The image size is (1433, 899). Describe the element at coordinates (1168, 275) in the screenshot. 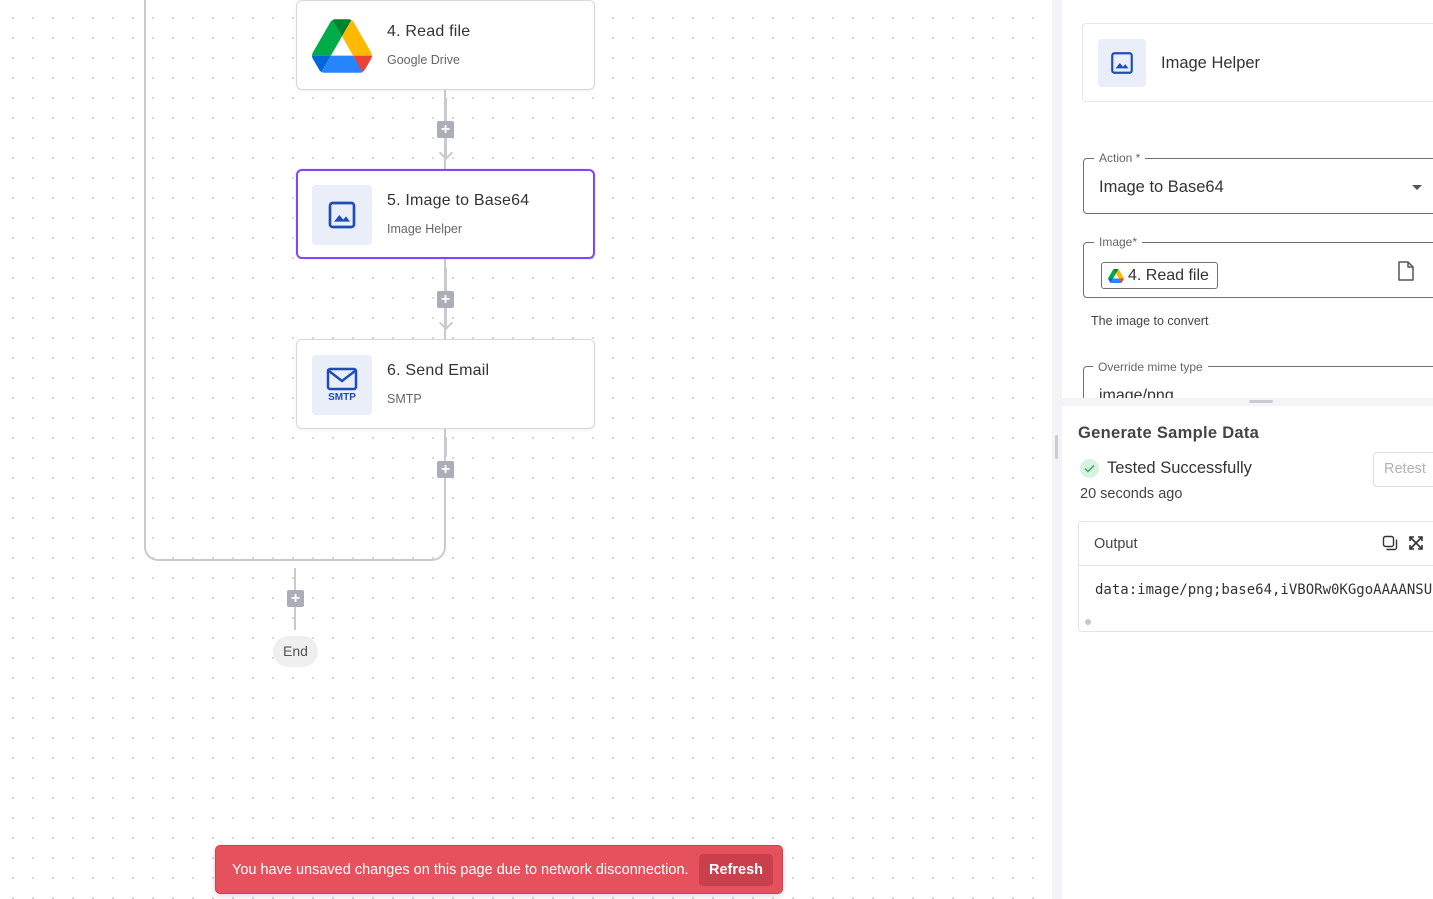

I see `token-label: 4. Read file` at that location.